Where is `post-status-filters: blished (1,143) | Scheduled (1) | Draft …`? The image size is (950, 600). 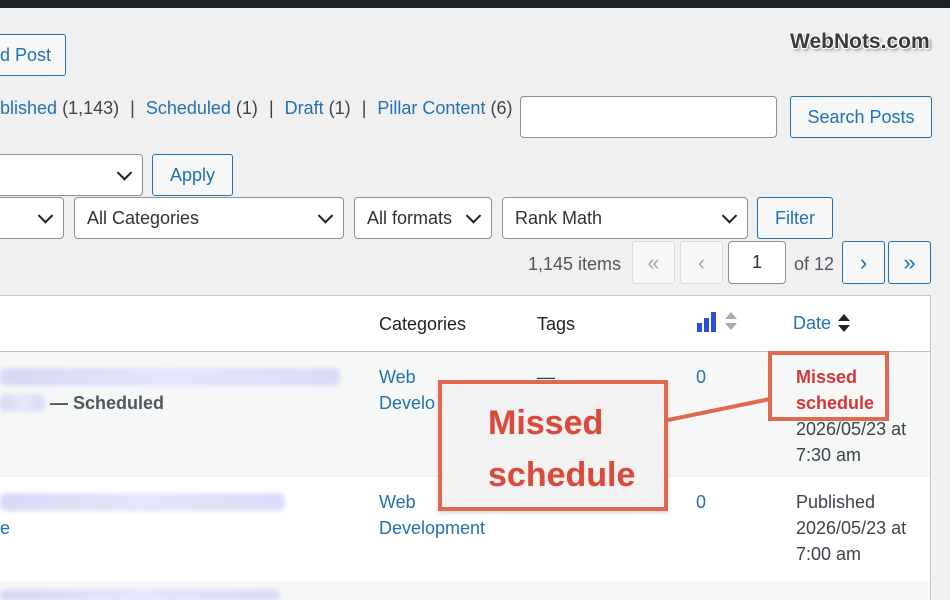 post-status-filters: blished (1,143) | Scheduled (1) | Draft … is located at coordinates (256, 108).